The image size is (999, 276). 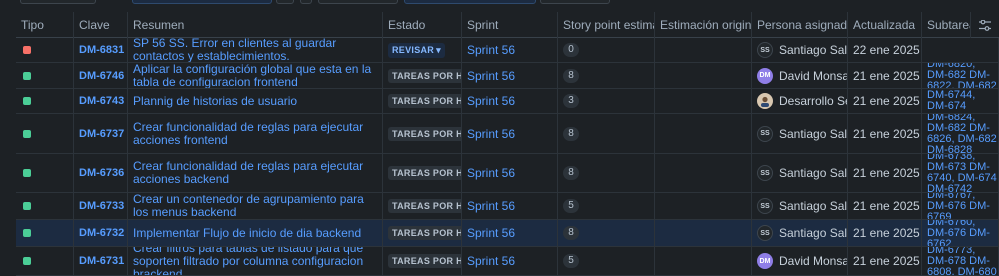 I want to click on issue-key-link: DM-6746, so click(x=101, y=76).